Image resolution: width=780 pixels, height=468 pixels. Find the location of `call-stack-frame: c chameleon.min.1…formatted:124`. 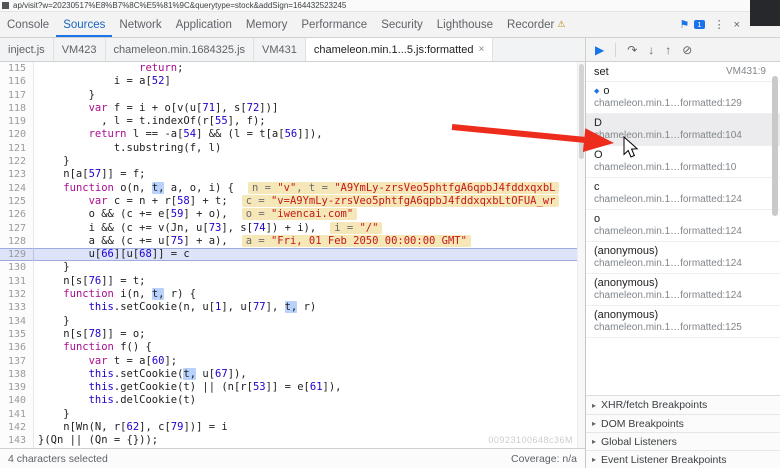

call-stack-frame: c chameleon.min.1…formatted:124 is located at coordinates (683, 194).